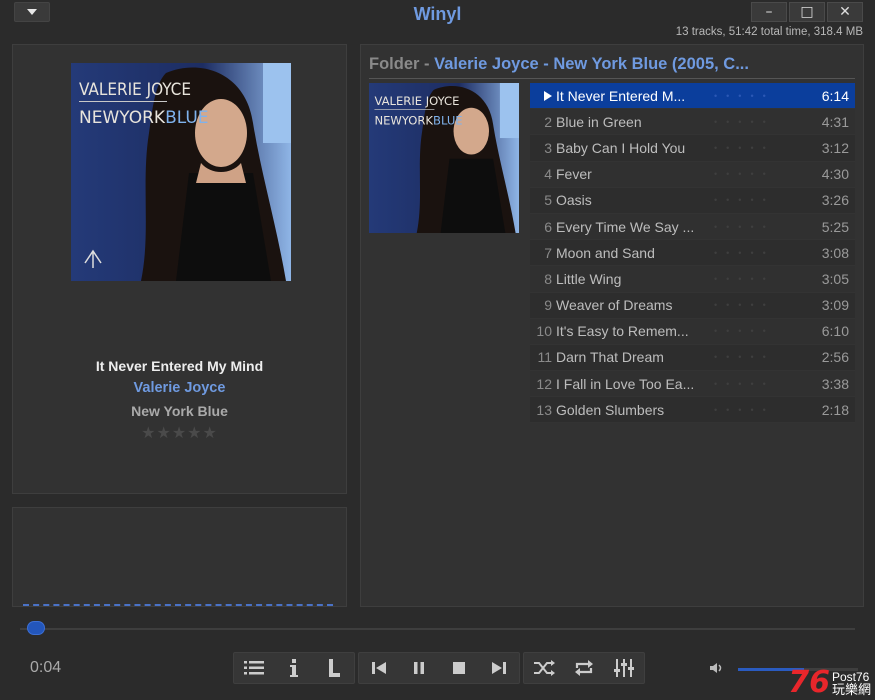 This screenshot has height=700, width=875. What do you see at coordinates (692, 305) in the screenshot?
I see `track-row: 9 Weaver of Dreams ••••• 3:09` at bounding box center [692, 305].